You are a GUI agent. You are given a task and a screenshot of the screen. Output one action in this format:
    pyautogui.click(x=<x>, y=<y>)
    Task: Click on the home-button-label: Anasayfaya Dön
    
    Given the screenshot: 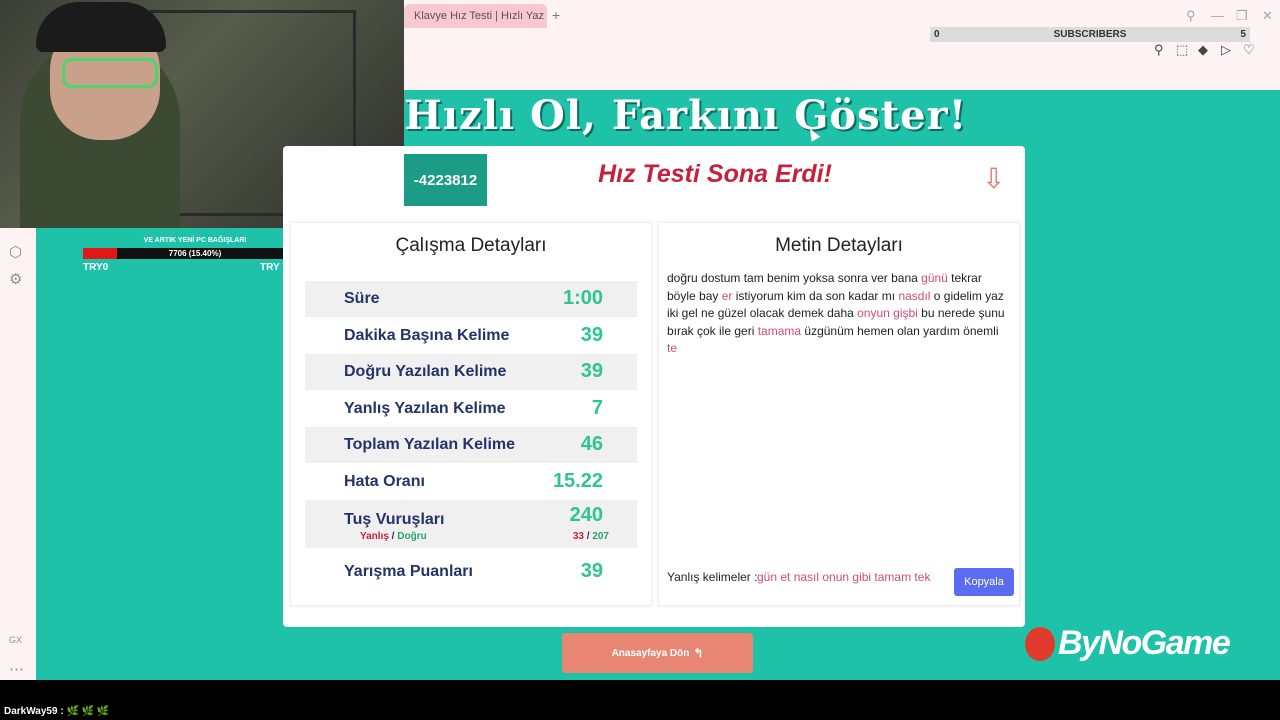 What is the action you would take?
    pyautogui.click(x=650, y=653)
    